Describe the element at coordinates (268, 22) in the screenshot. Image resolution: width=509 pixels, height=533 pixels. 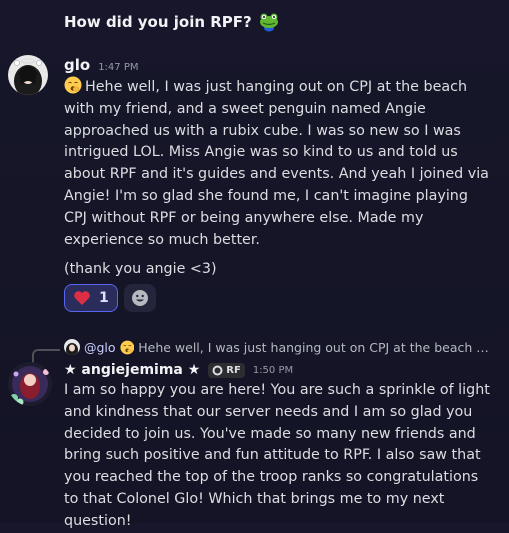
I see `frog-emoji-icon` at that location.